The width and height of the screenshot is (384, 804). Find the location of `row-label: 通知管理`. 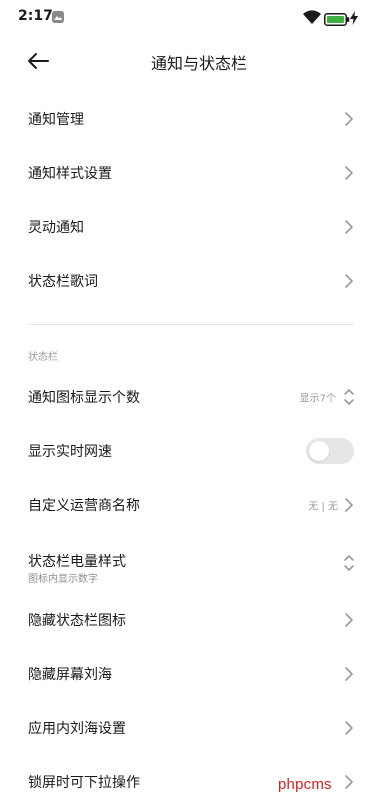

row-label: 通知管理 is located at coordinates (56, 120).